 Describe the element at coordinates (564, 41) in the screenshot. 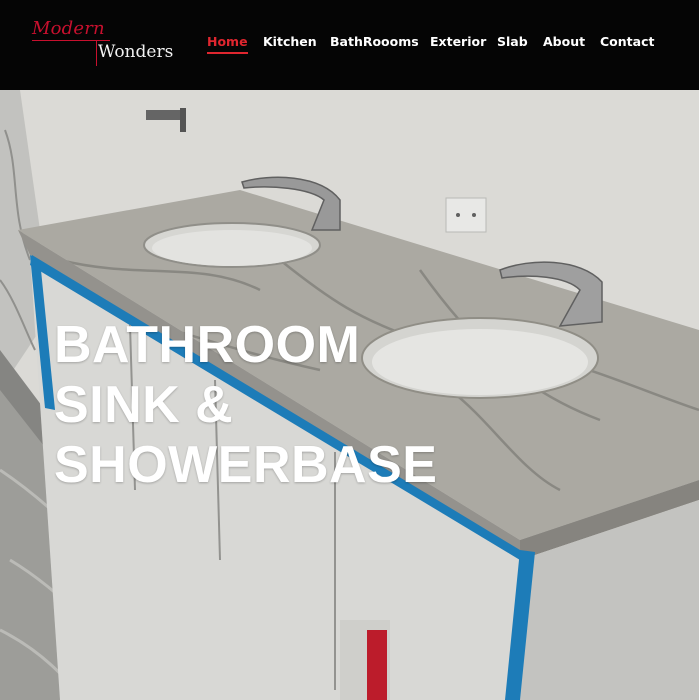

I see `nav-about: About` at that location.